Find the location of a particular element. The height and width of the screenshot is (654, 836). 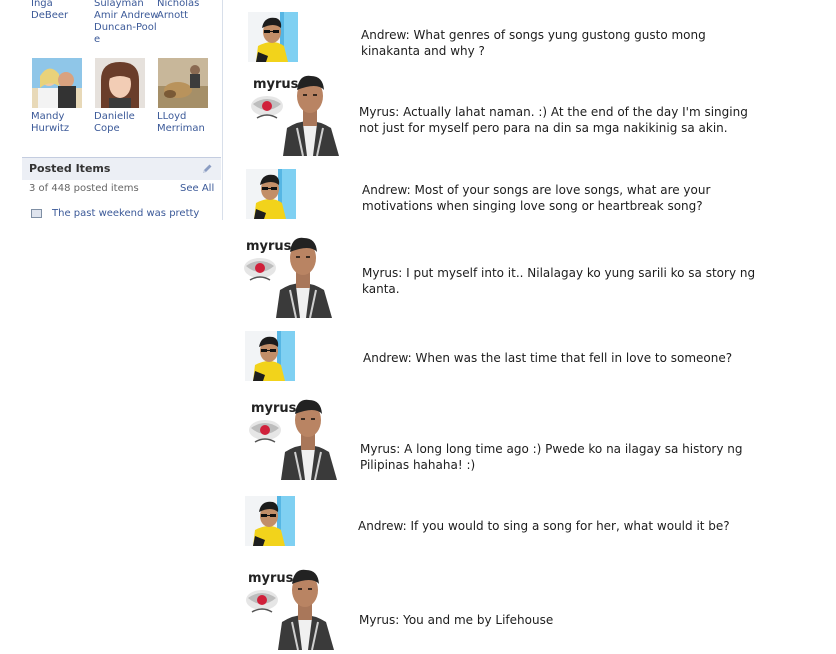

posted-item-icon is located at coordinates (36, 213).